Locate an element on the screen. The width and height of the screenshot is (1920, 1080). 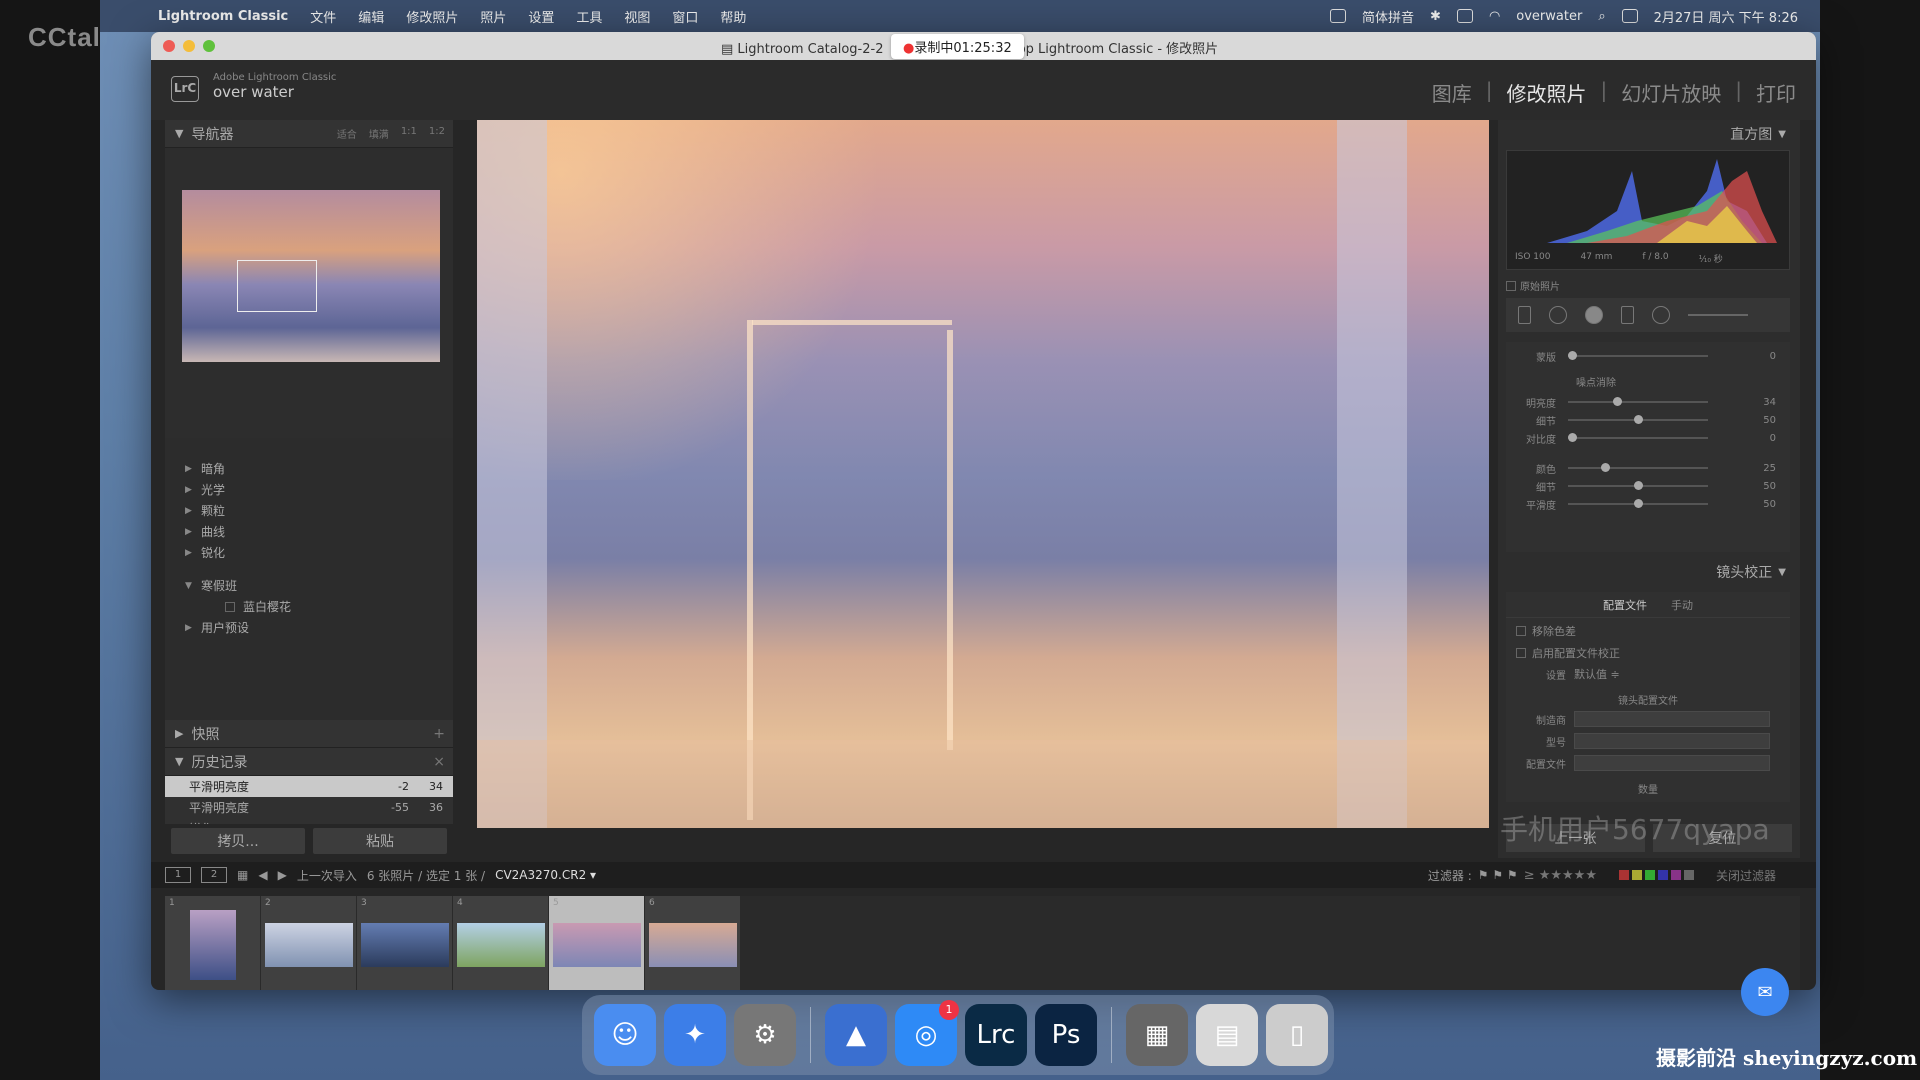
chat-bubble-icon: ✉ is located at coordinates (1765, 992).